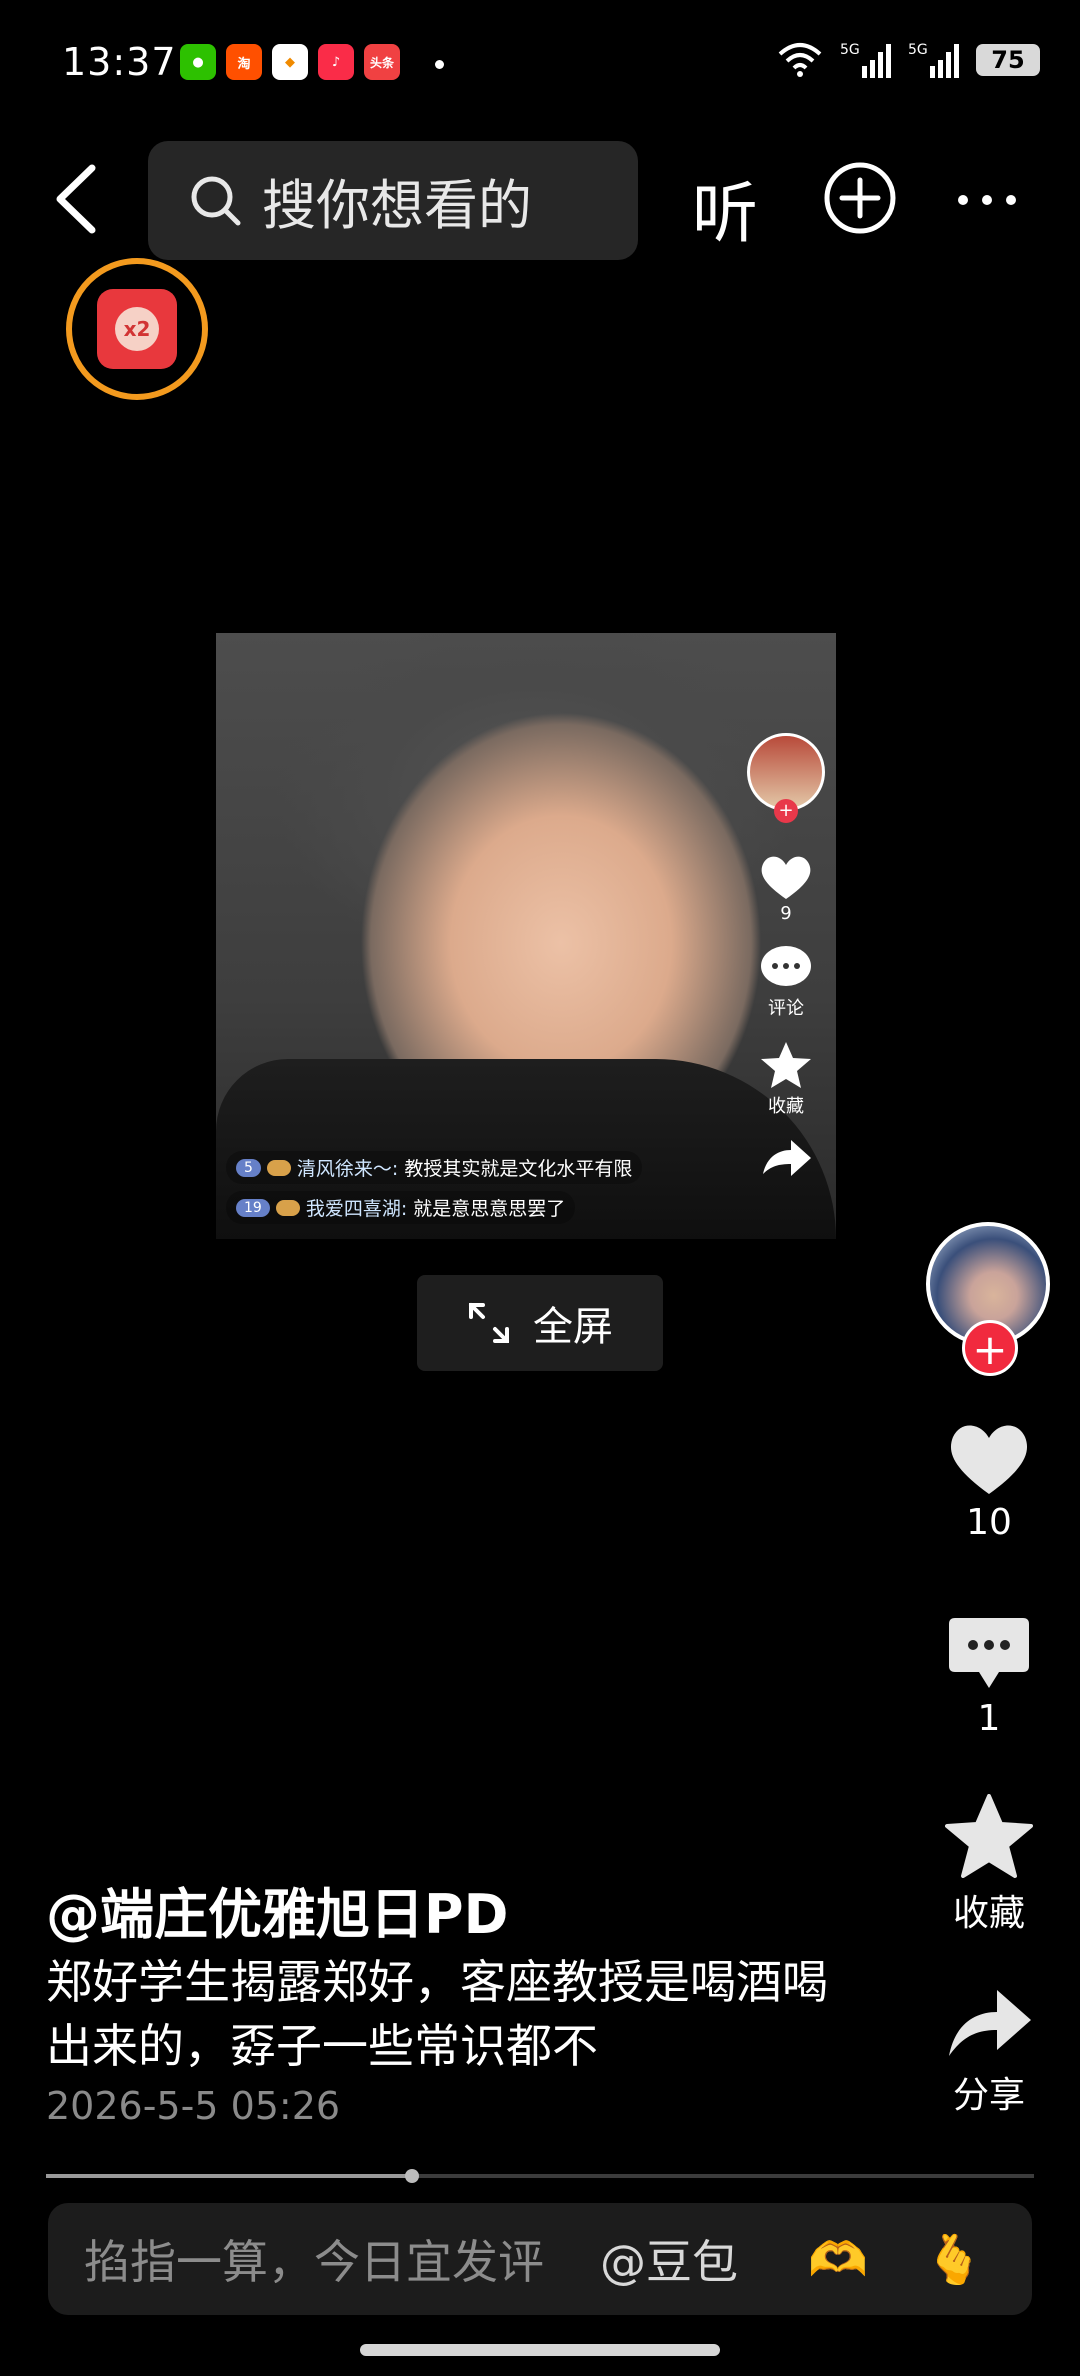  What do you see at coordinates (786, 1065) in the screenshot?
I see `inner-star-icon` at bounding box center [786, 1065].